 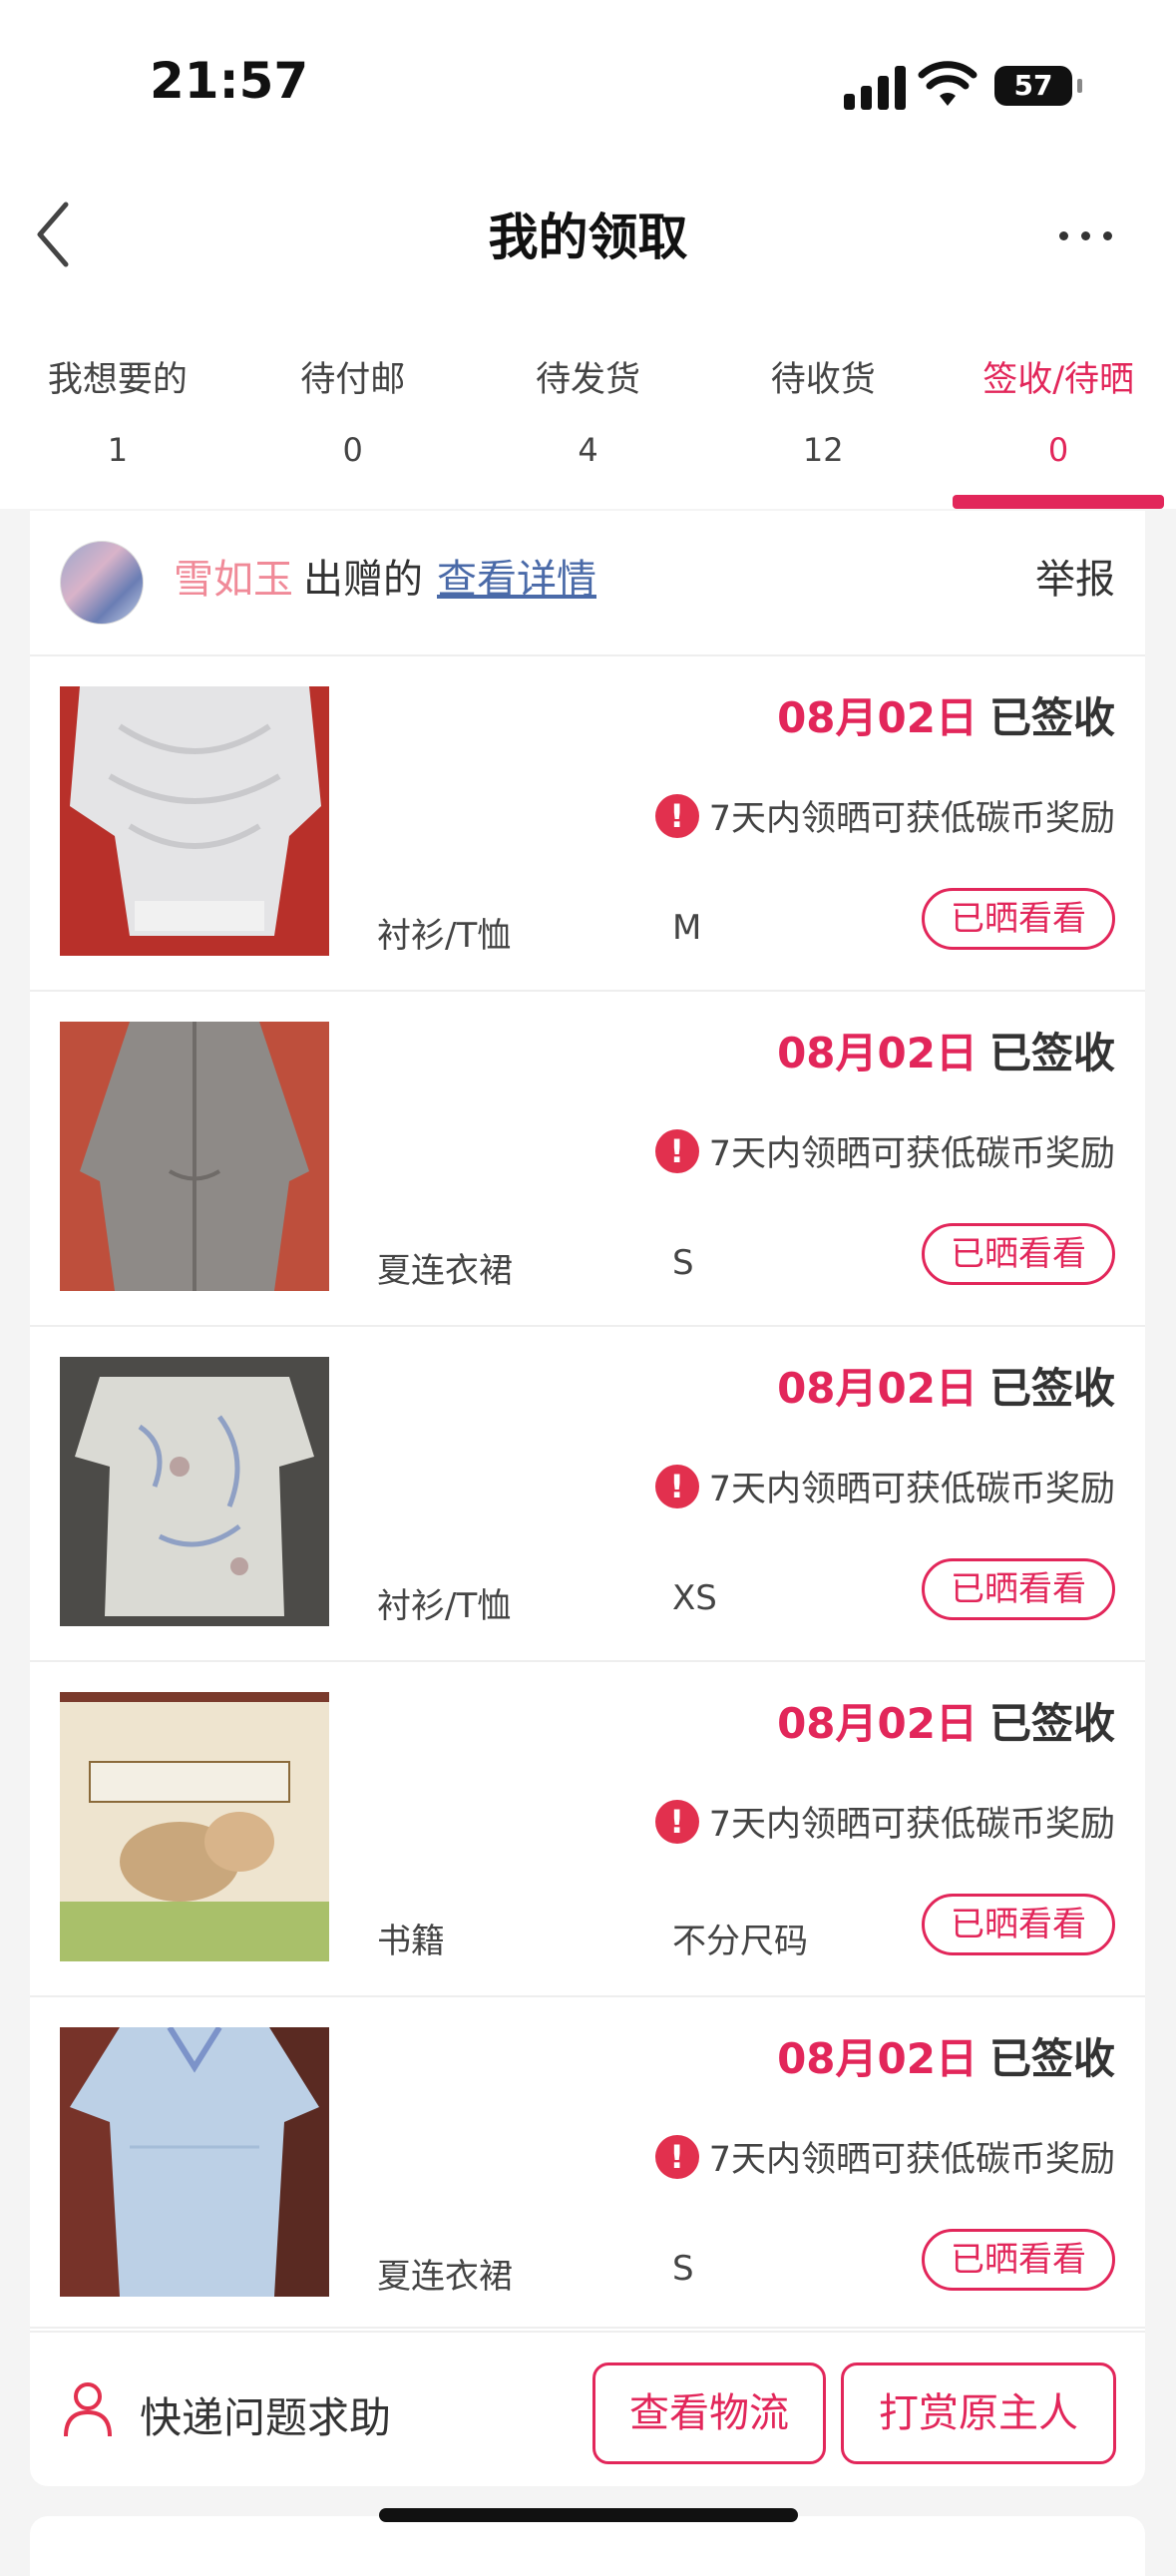 I want to click on tip-owner-button: 打赏原主人, so click(x=979, y=2413).